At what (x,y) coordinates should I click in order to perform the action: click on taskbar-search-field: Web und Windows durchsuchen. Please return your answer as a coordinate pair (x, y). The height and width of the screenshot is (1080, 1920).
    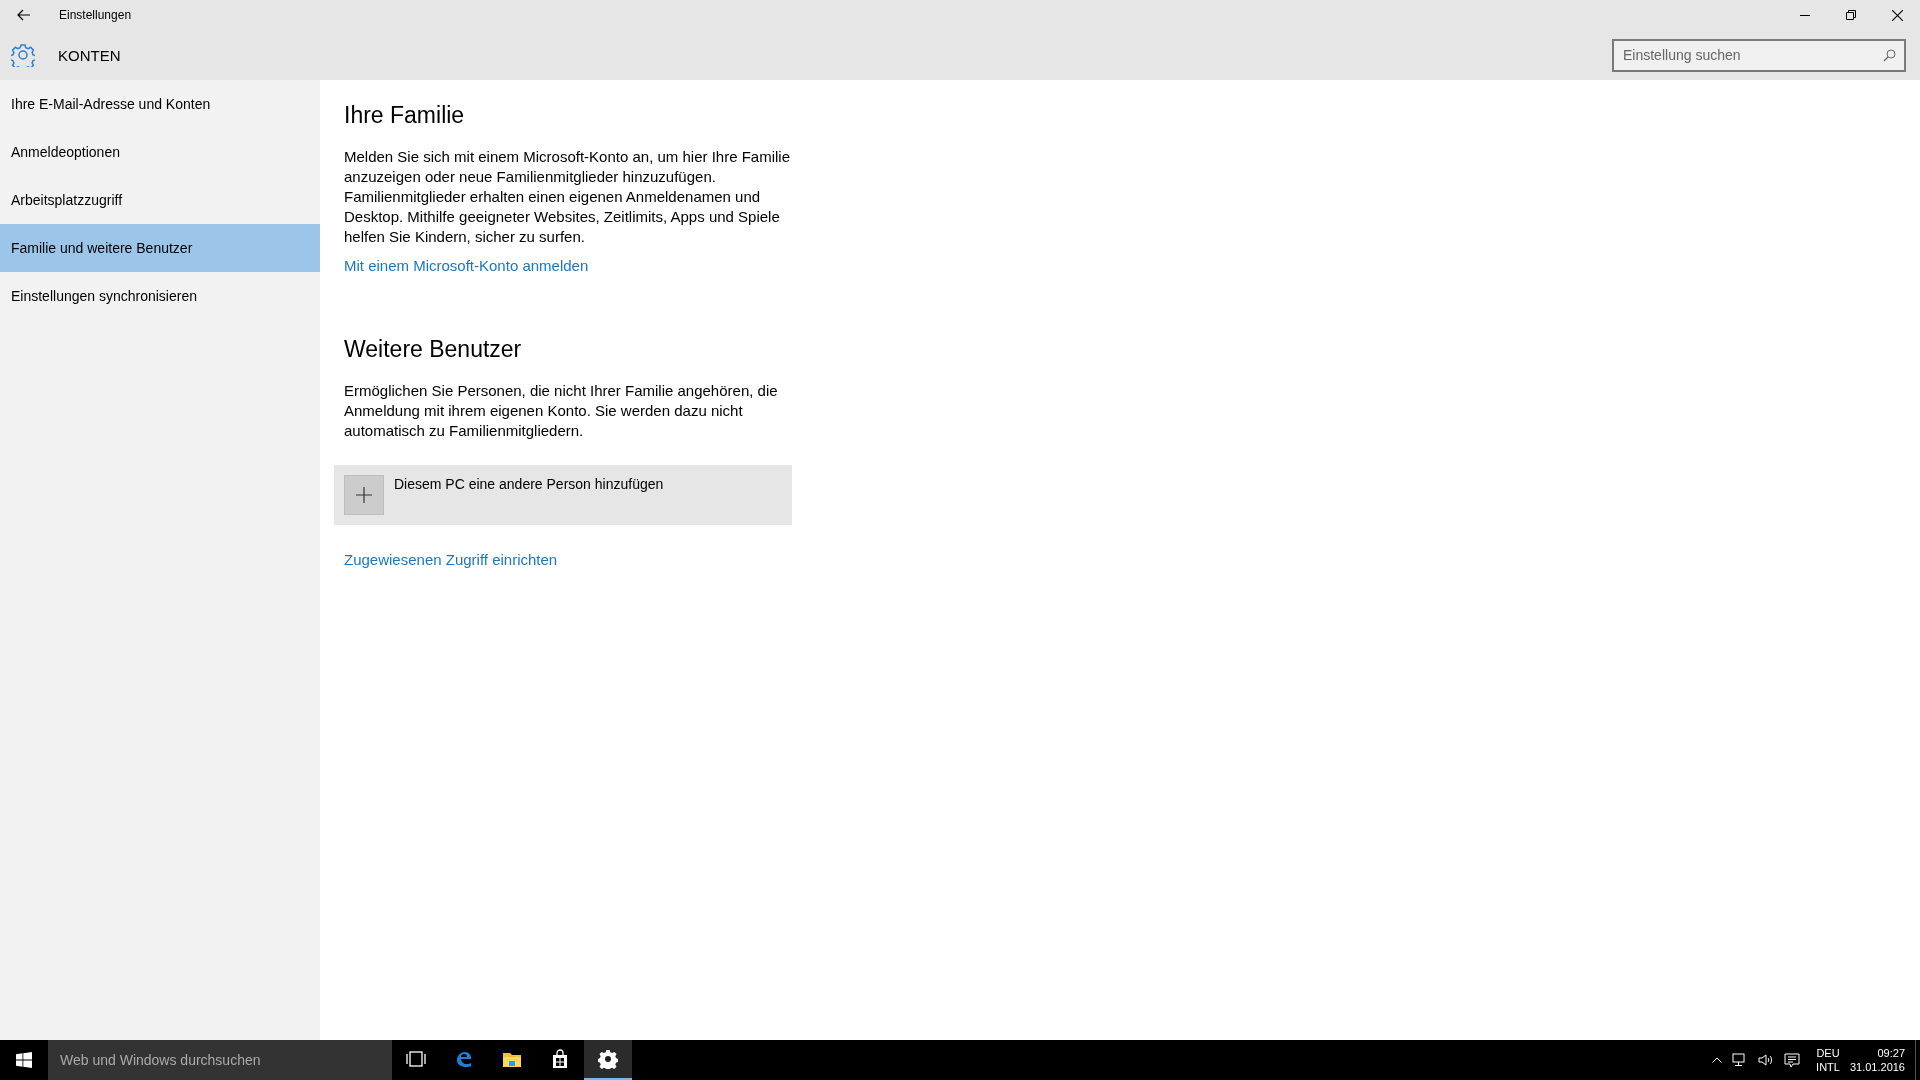
    Looking at the image, I should click on (220, 1060).